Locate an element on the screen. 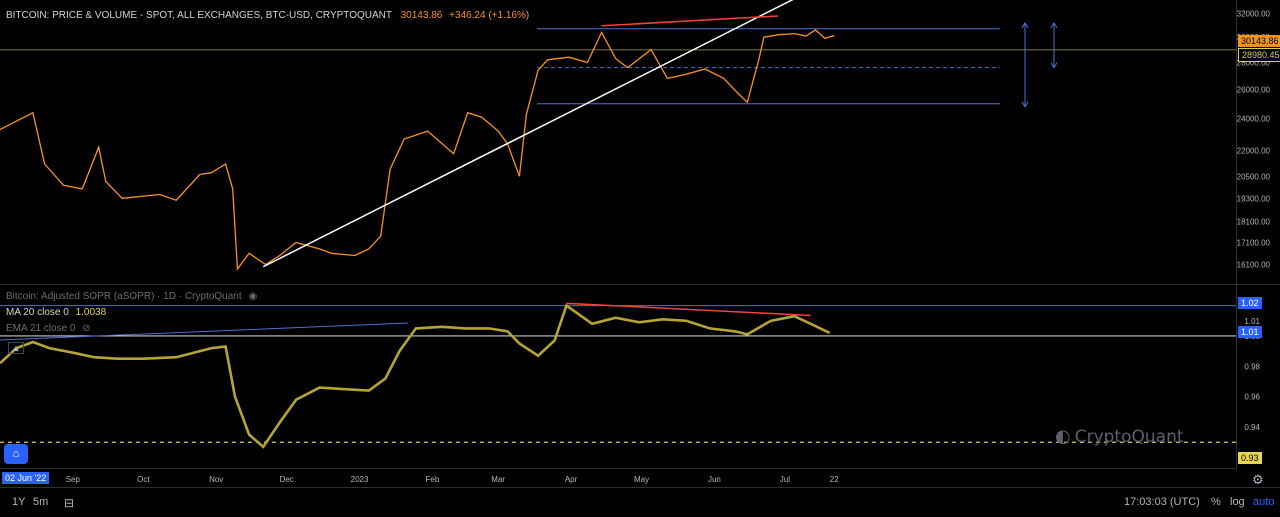  cryptoquant-badge-icon: ⌂ is located at coordinates (16, 454).